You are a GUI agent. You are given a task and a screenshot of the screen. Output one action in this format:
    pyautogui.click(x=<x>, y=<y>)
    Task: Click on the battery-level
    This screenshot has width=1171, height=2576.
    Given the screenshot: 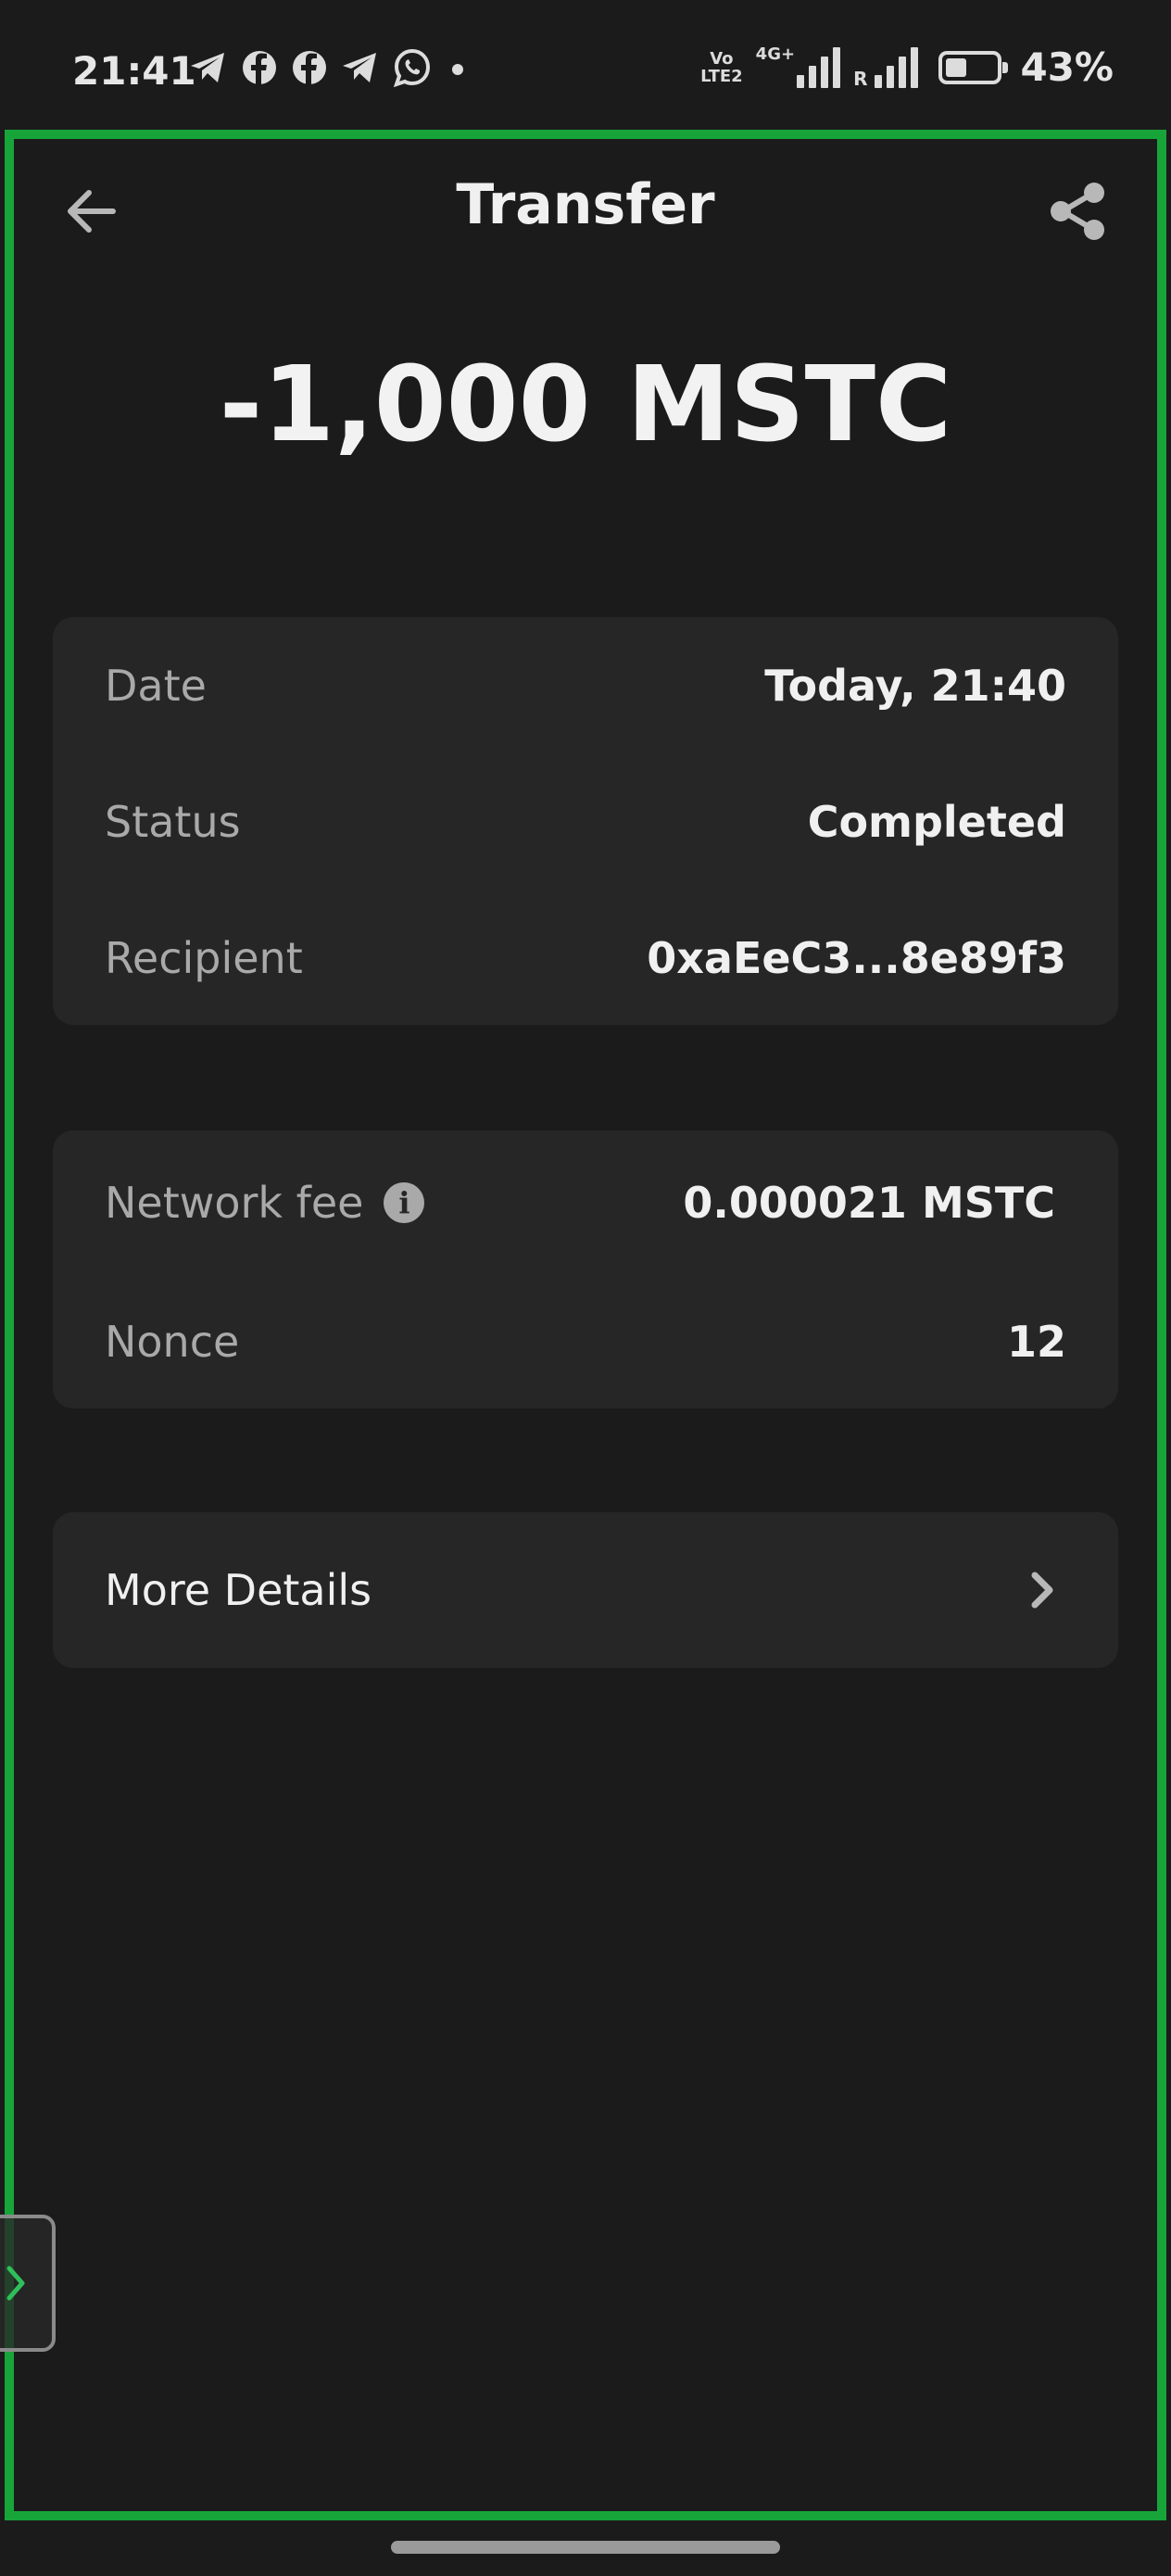 What is the action you would take?
    pyautogui.click(x=957, y=67)
    